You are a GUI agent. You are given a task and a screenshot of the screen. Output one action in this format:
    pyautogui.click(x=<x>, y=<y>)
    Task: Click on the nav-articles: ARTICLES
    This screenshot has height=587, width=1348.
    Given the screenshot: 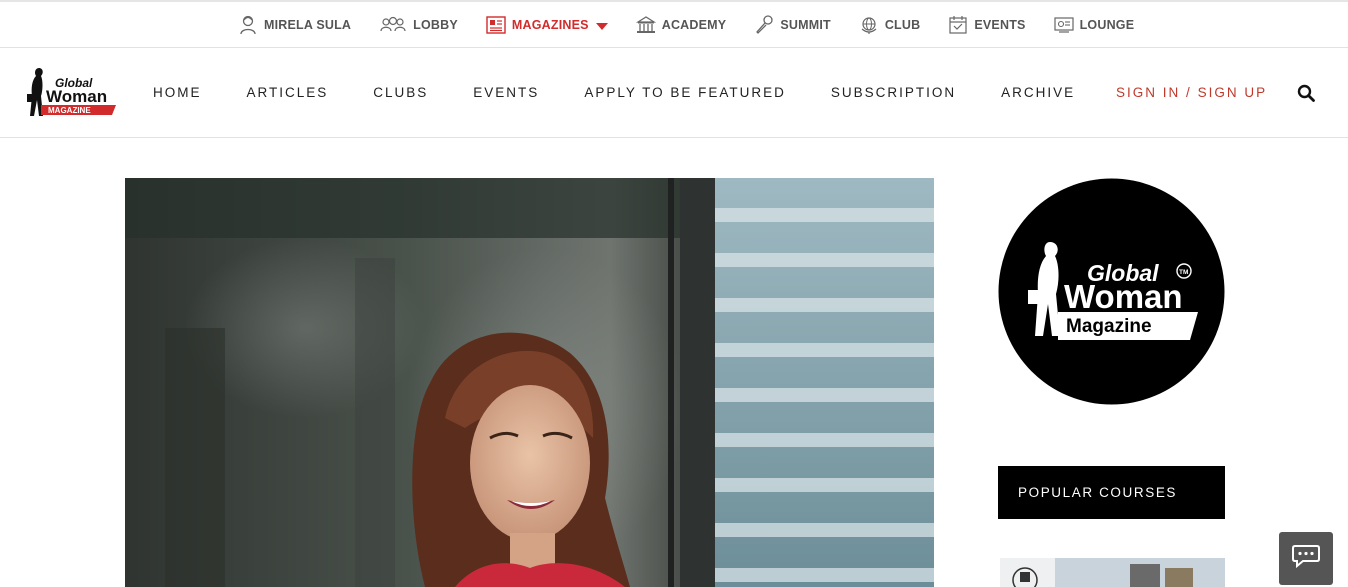 What is the action you would take?
    pyautogui.click(x=288, y=92)
    